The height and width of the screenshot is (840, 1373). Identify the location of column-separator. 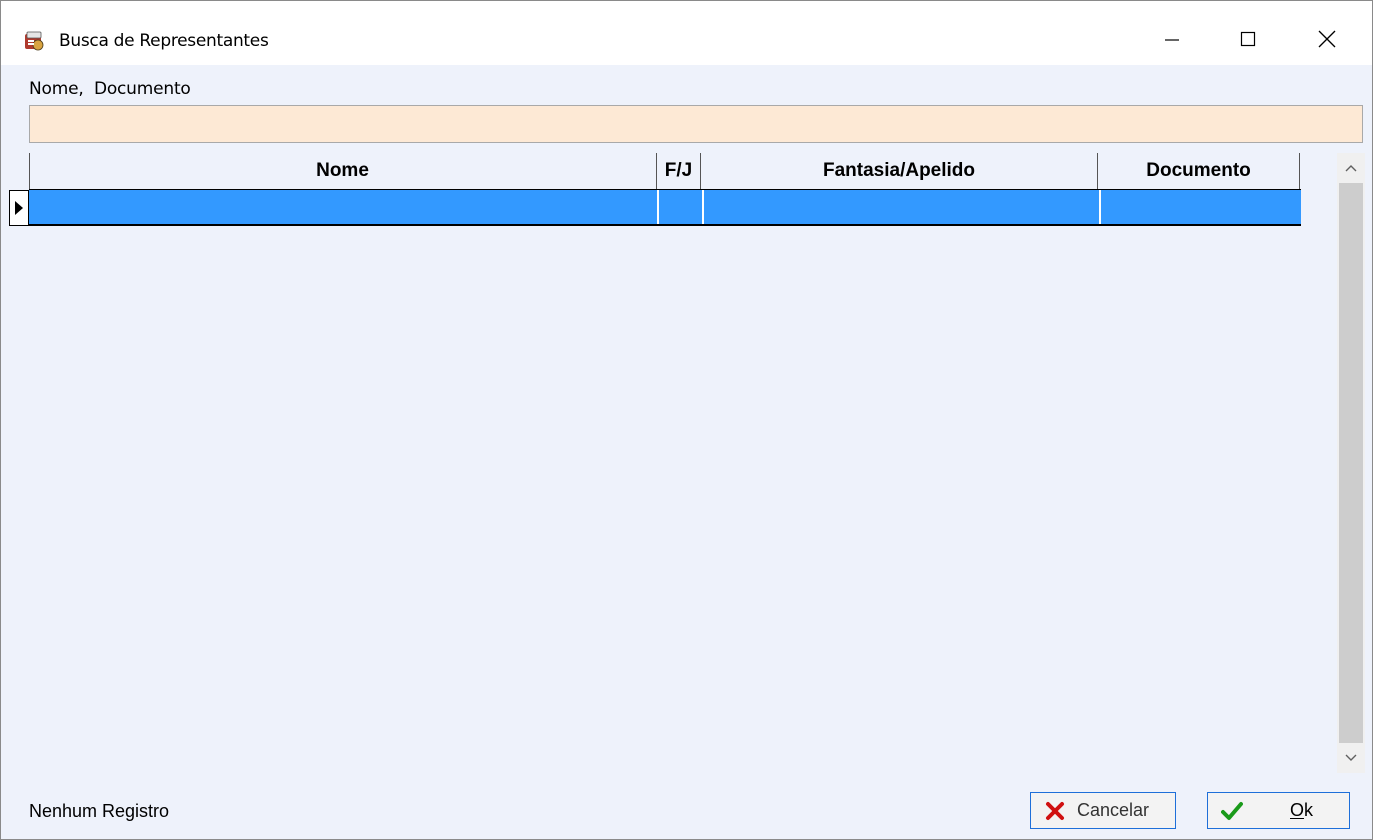
(1299, 171).